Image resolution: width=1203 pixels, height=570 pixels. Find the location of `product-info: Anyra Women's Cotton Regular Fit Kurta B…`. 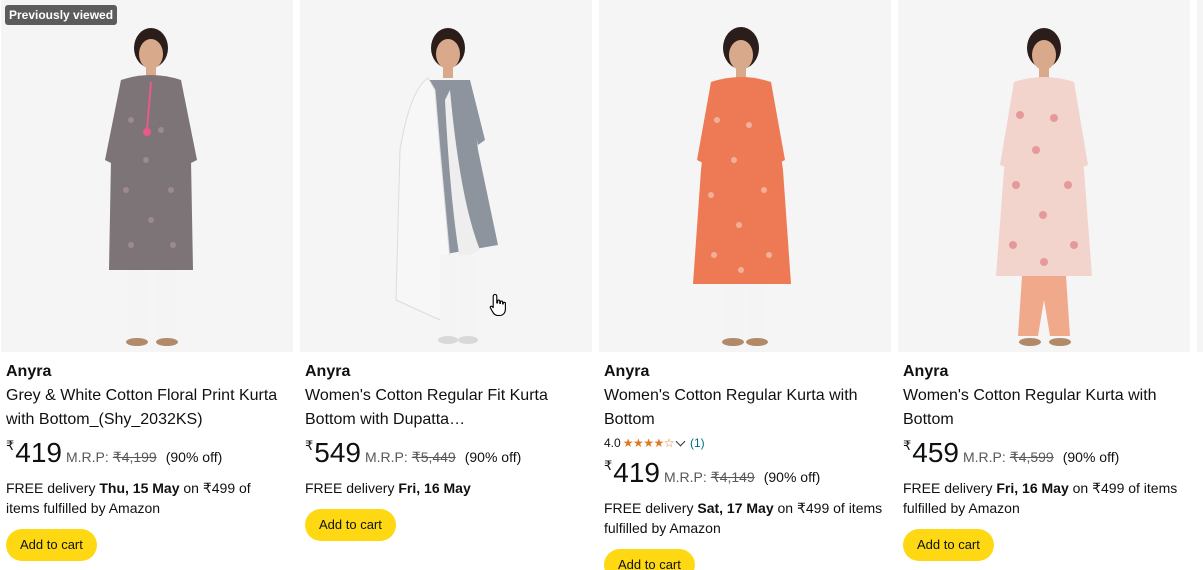

product-info: Anyra Women's Cotton Regular Fit Kurta B… is located at coordinates (447, 450).